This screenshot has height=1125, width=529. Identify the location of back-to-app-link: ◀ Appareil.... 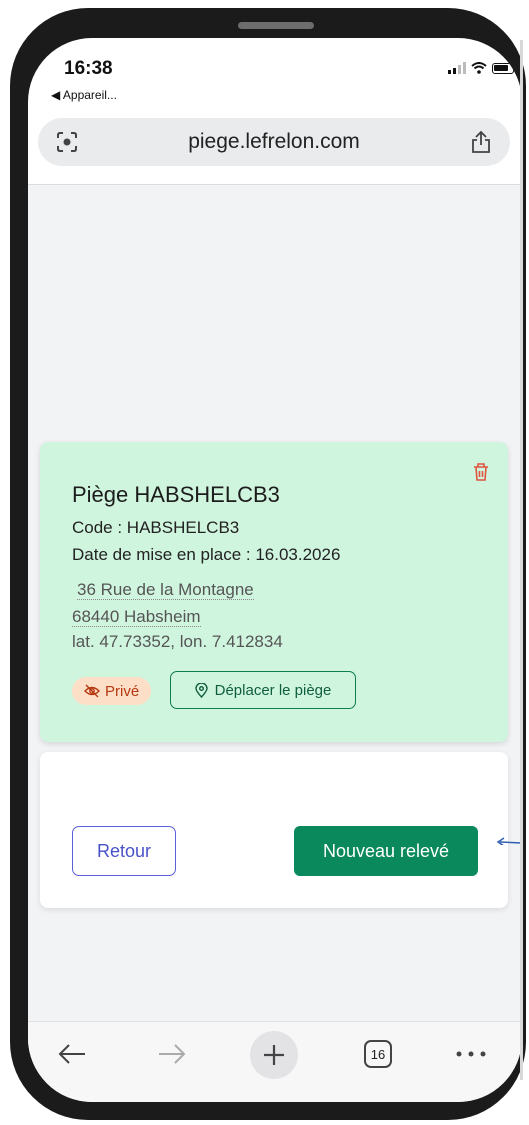
(84, 95).